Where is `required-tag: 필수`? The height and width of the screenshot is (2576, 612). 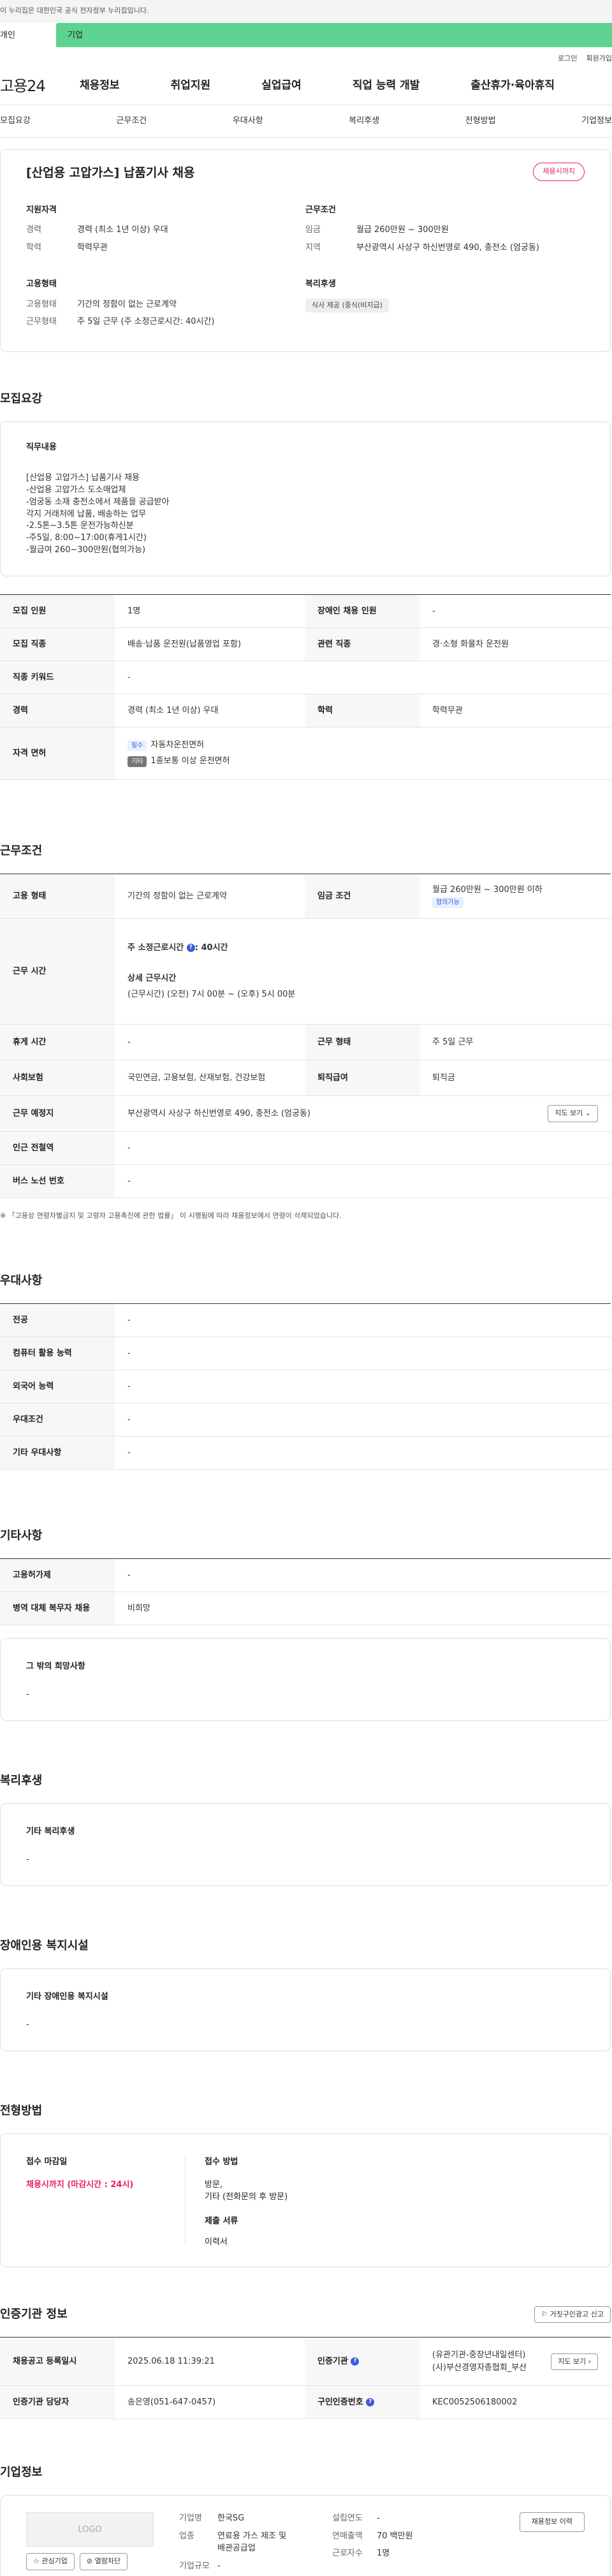 required-tag: 필수 is located at coordinates (137, 746).